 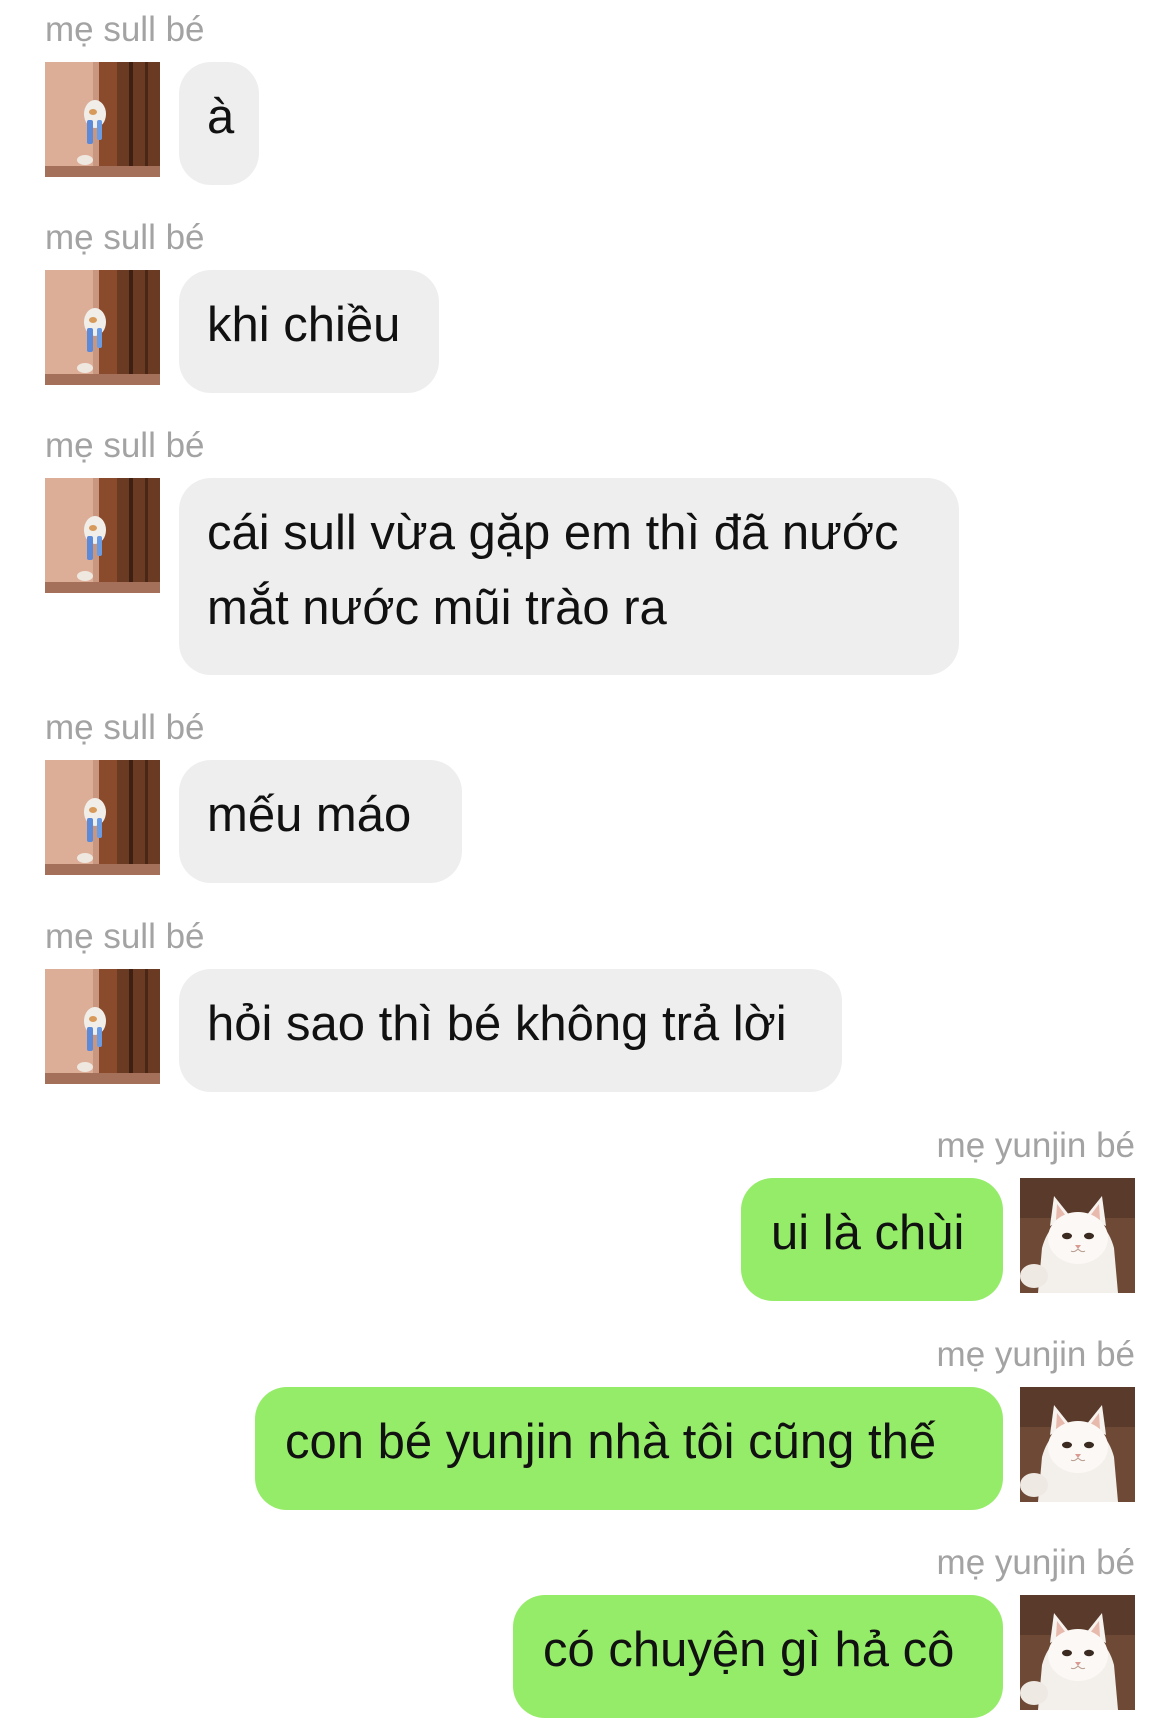 I want to click on message-bubble: con bé yunjin nhà tôi cũng thế, so click(x=629, y=1448).